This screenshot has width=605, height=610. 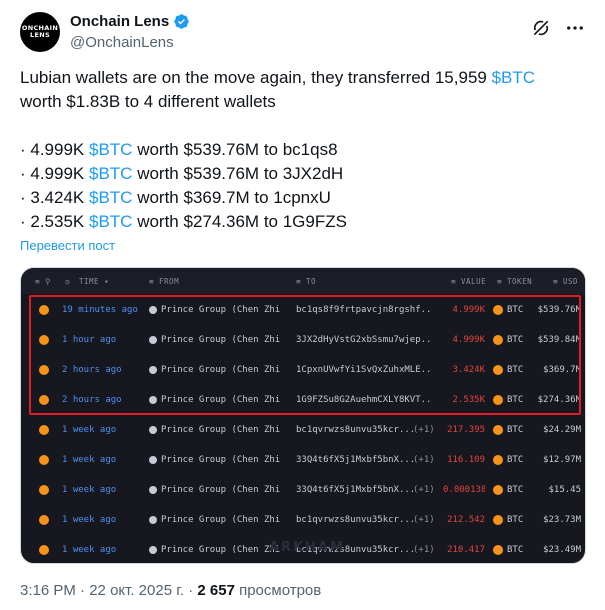 I want to click on bullet-line: · 2.535K $BTC worth $274.36M to 1G9FZS, so click(x=302, y=222).